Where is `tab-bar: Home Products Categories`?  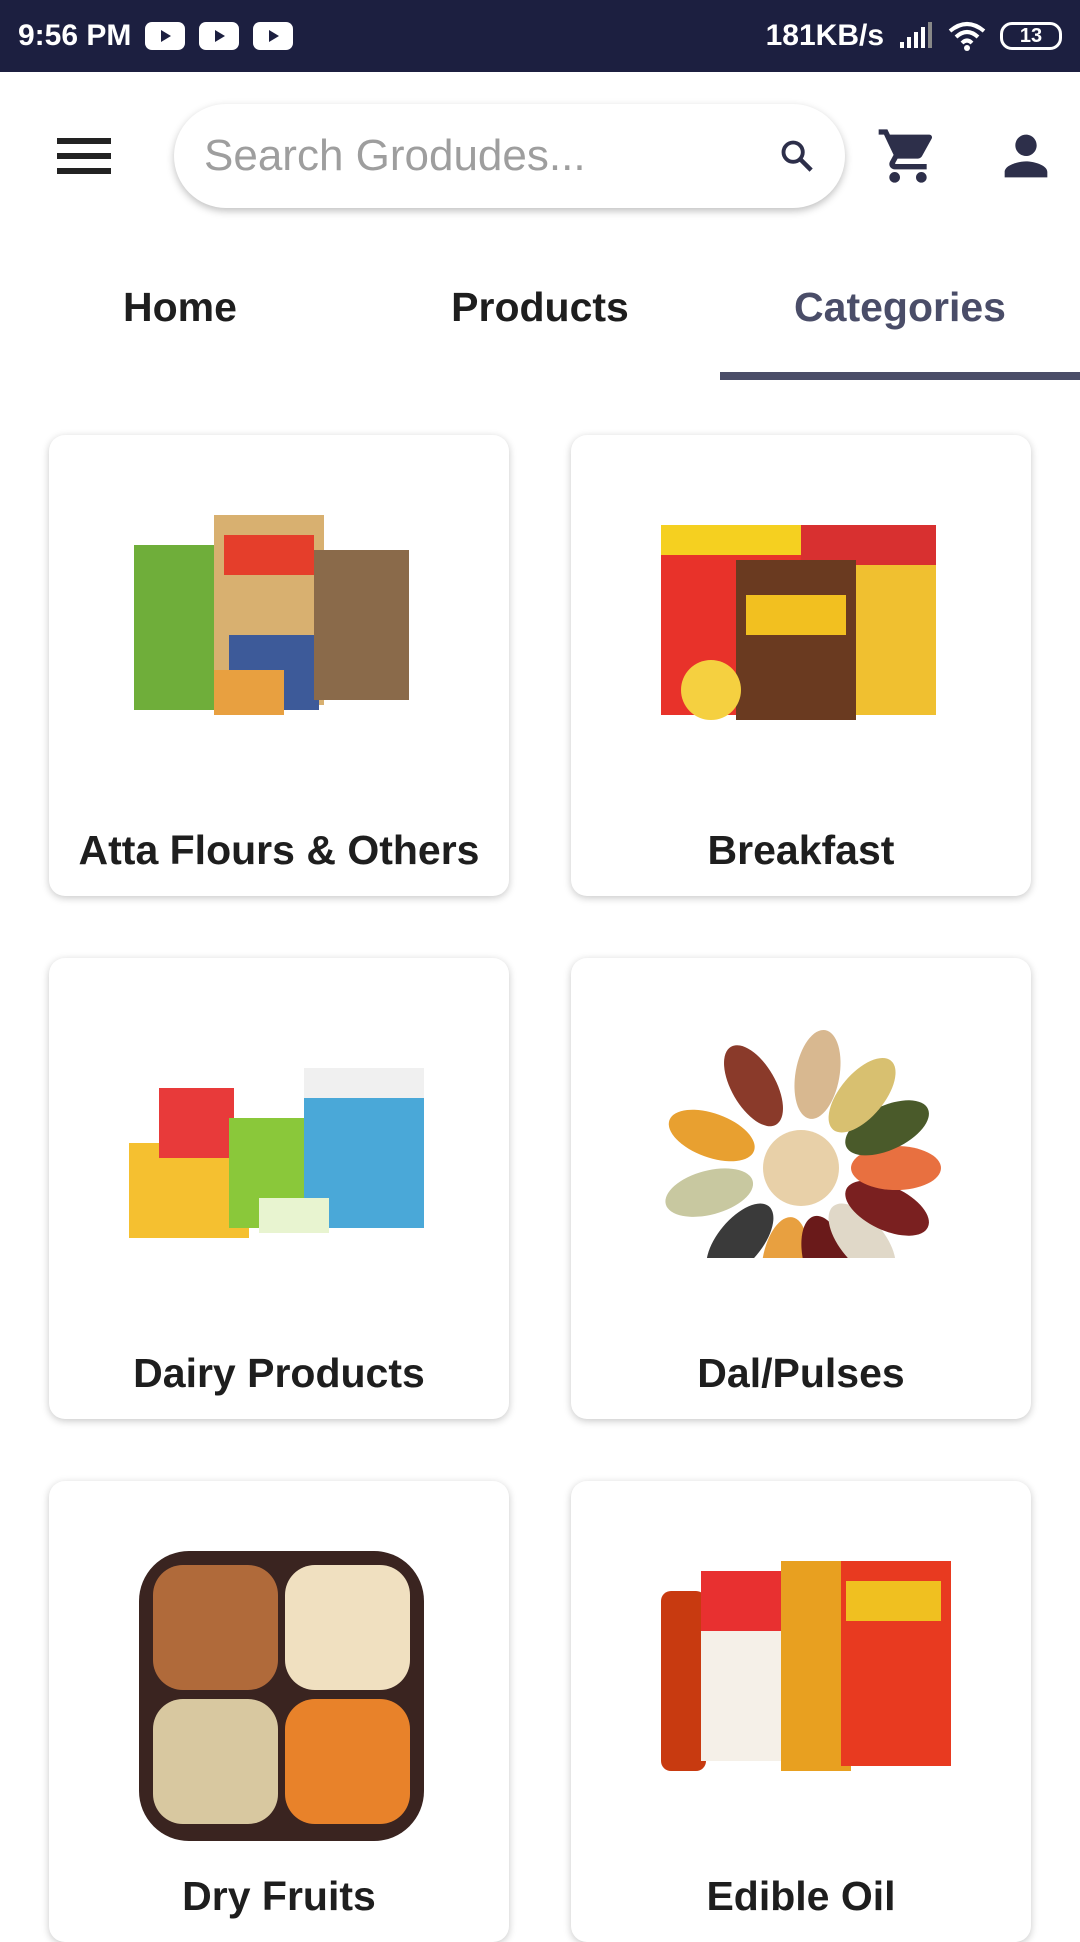
tab-bar: Home Products Categories is located at coordinates (540, 325).